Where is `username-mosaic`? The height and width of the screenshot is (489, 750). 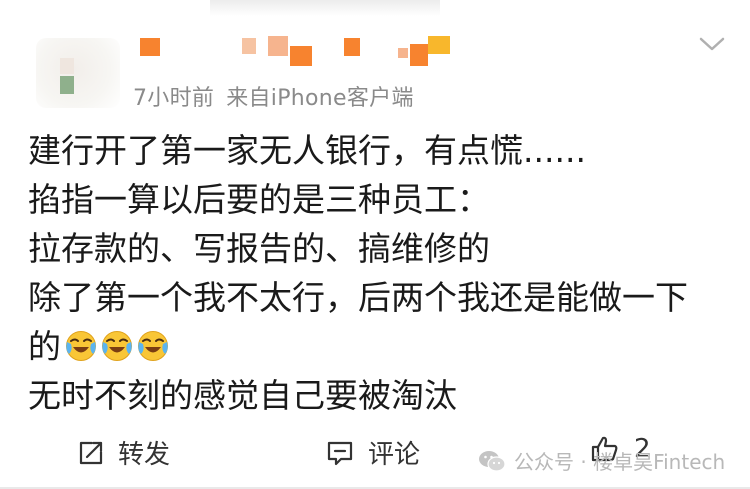 username-mosaic is located at coordinates (305, 54).